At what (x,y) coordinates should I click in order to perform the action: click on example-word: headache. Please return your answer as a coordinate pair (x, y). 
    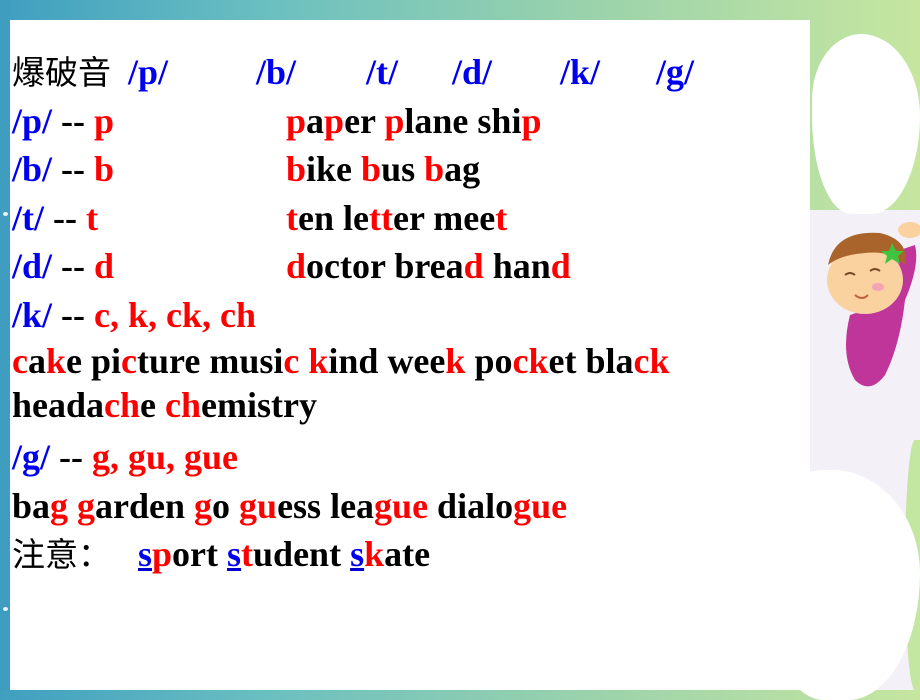
    Looking at the image, I should click on (84, 405).